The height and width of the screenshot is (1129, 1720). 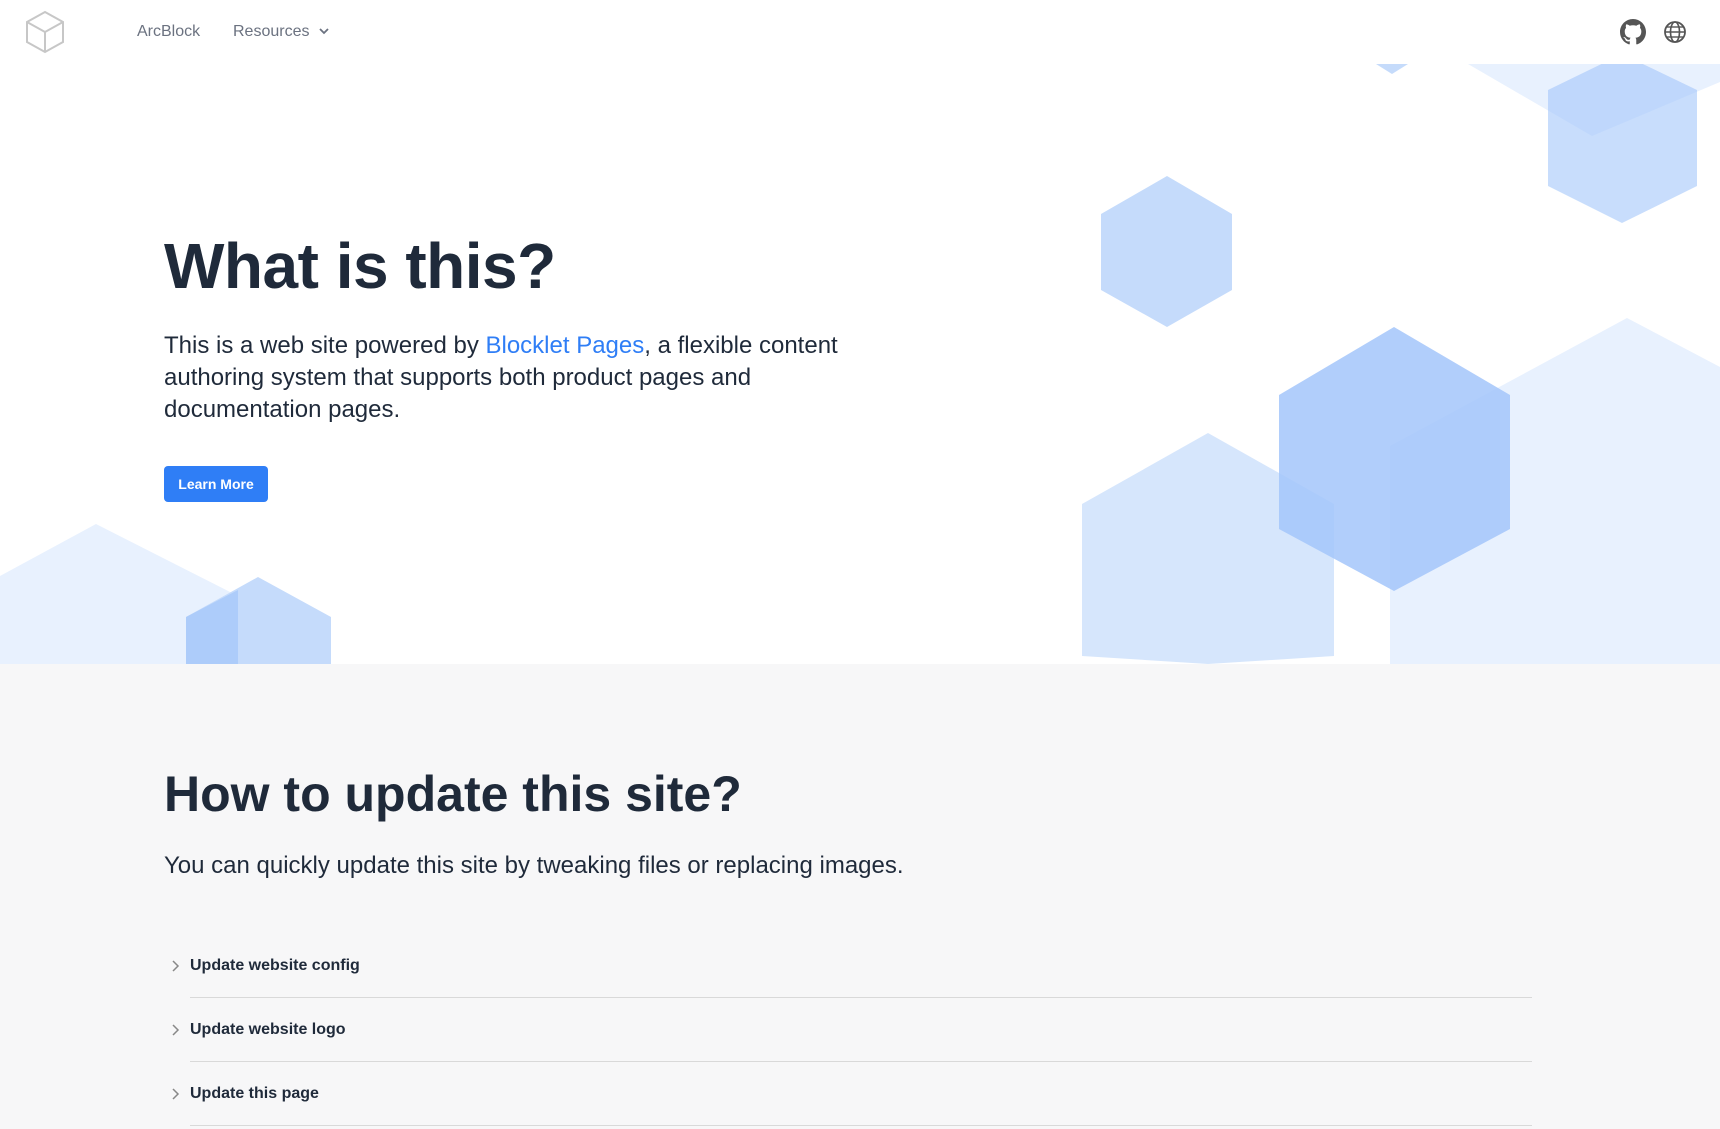 I want to click on accordion-label: Update website logo, so click(x=268, y=1029).